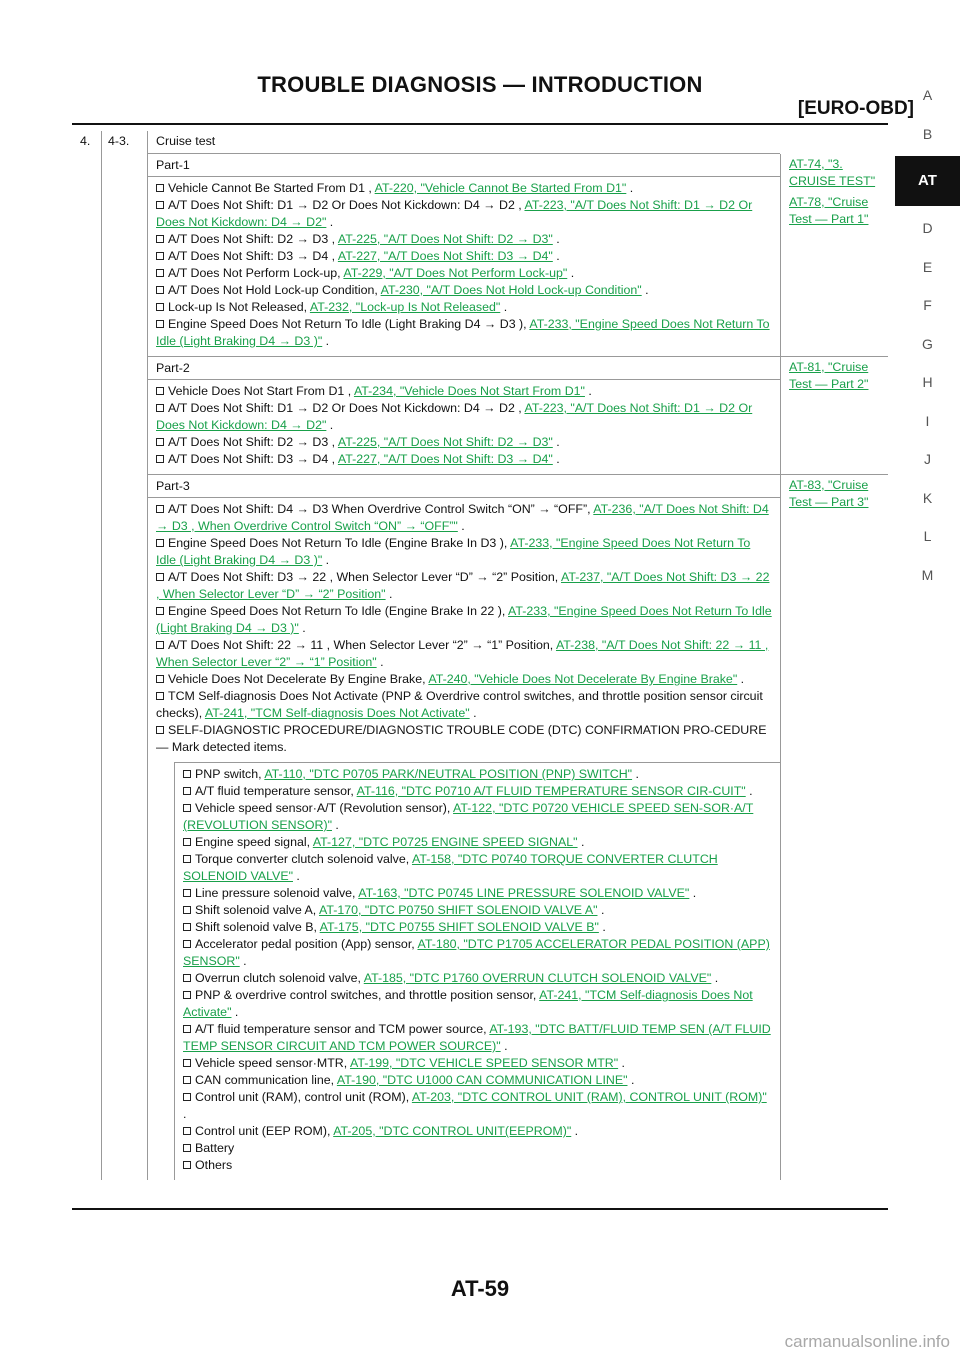 This screenshot has width=960, height=1358. What do you see at coordinates (452, 1131) in the screenshot?
I see `reference-link: AT-205, "DTC CONTROL UNIT(EEPROM)"` at bounding box center [452, 1131].